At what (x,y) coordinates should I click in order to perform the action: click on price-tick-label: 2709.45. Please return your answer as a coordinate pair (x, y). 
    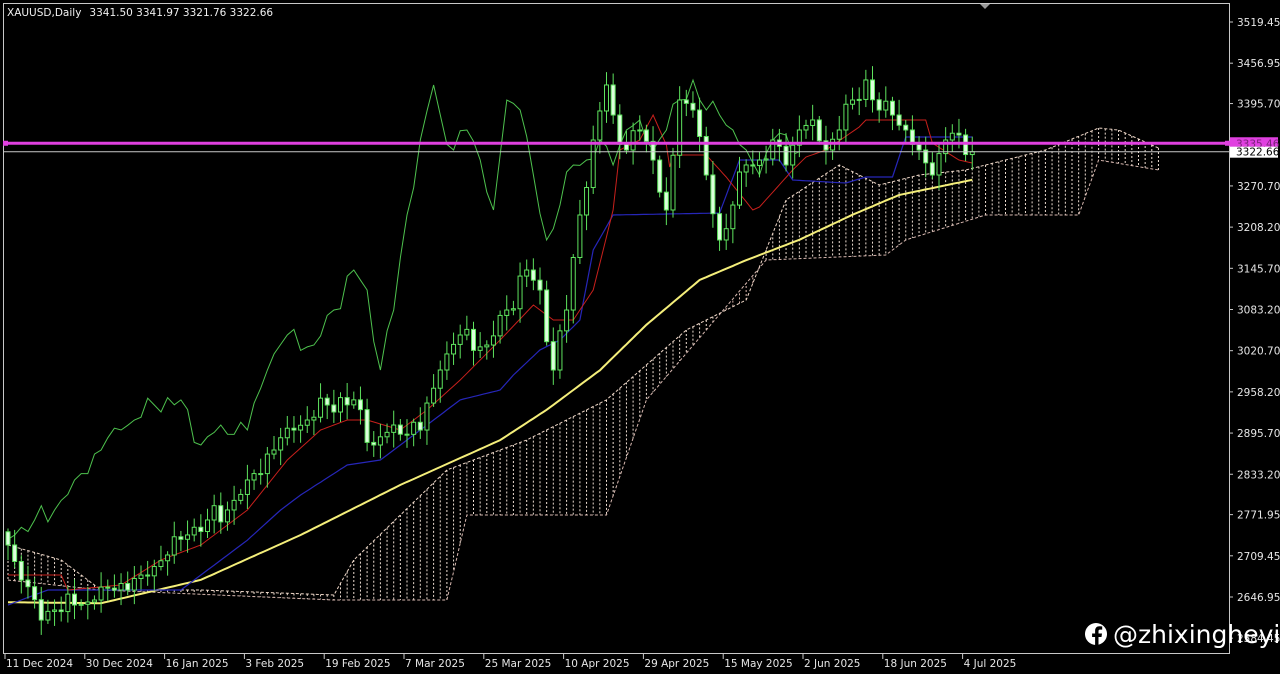
    Looking at the image, I should click on (1258, 557).